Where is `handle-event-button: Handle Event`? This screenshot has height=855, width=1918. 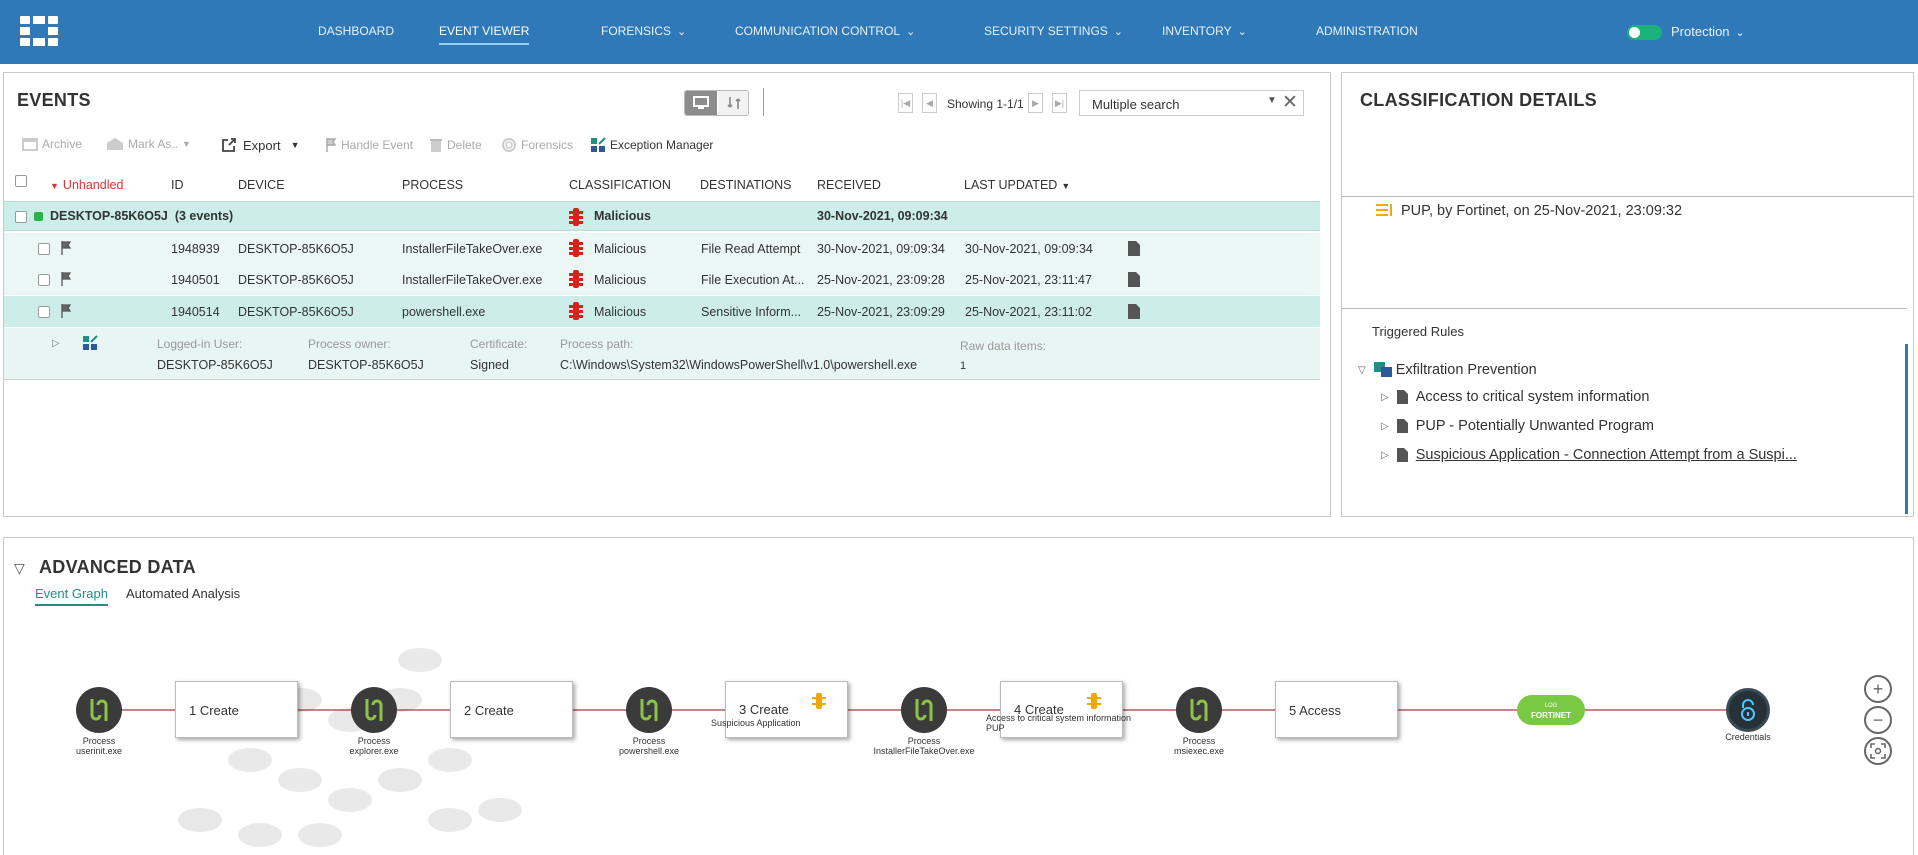 handle-event-button: Handle Event is located at coordinates (369, 145).